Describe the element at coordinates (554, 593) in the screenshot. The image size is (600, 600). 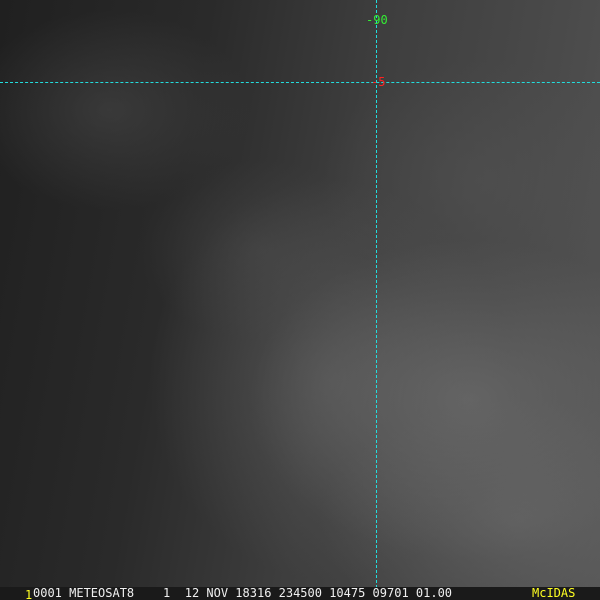
I see `mcidas-logo: McIDAS` at that location.